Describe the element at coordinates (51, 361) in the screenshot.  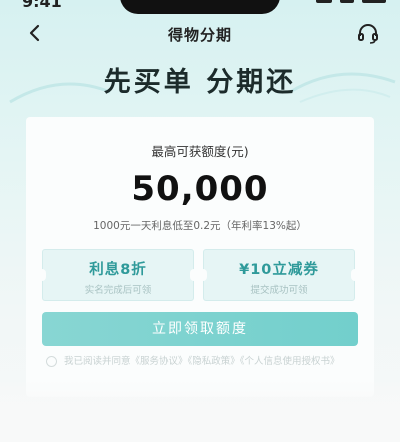
I see `agreement-checkbox` at that location.